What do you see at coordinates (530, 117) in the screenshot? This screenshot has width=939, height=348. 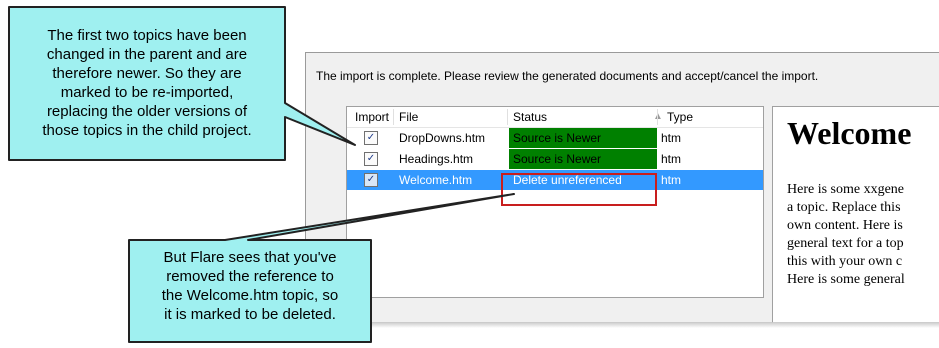 I see `column-header-status: Status` at bounding box center [530, 117].